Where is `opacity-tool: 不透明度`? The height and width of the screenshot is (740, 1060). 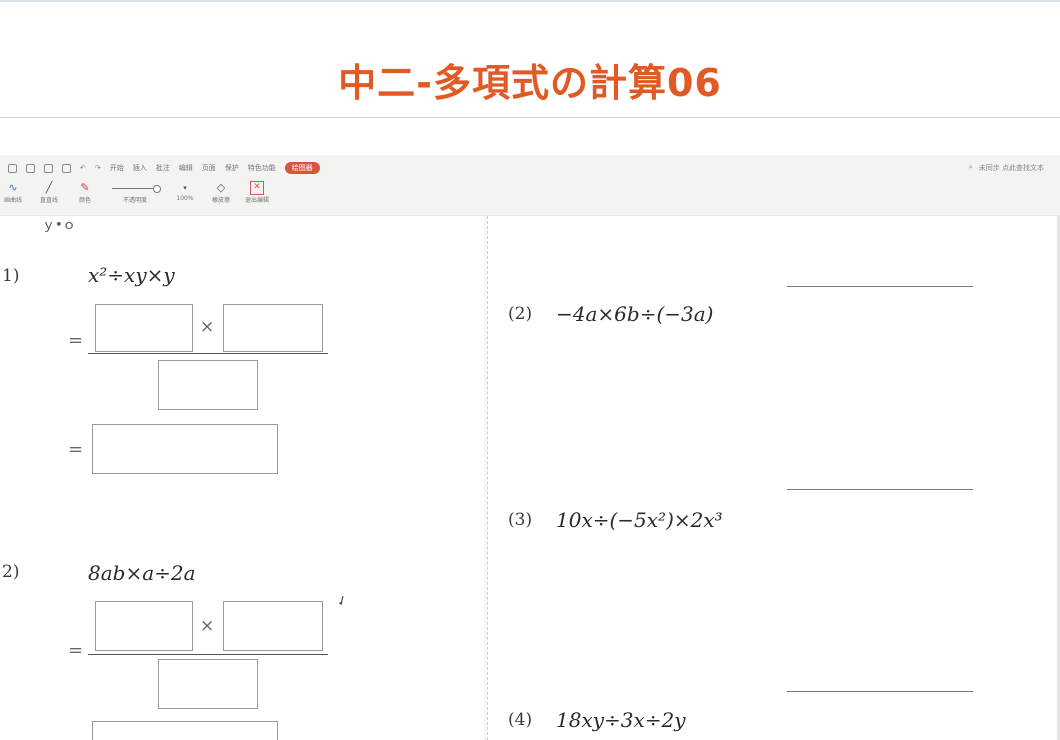 opacity-tool: 不透明度 is located at coordinates (135, 192).